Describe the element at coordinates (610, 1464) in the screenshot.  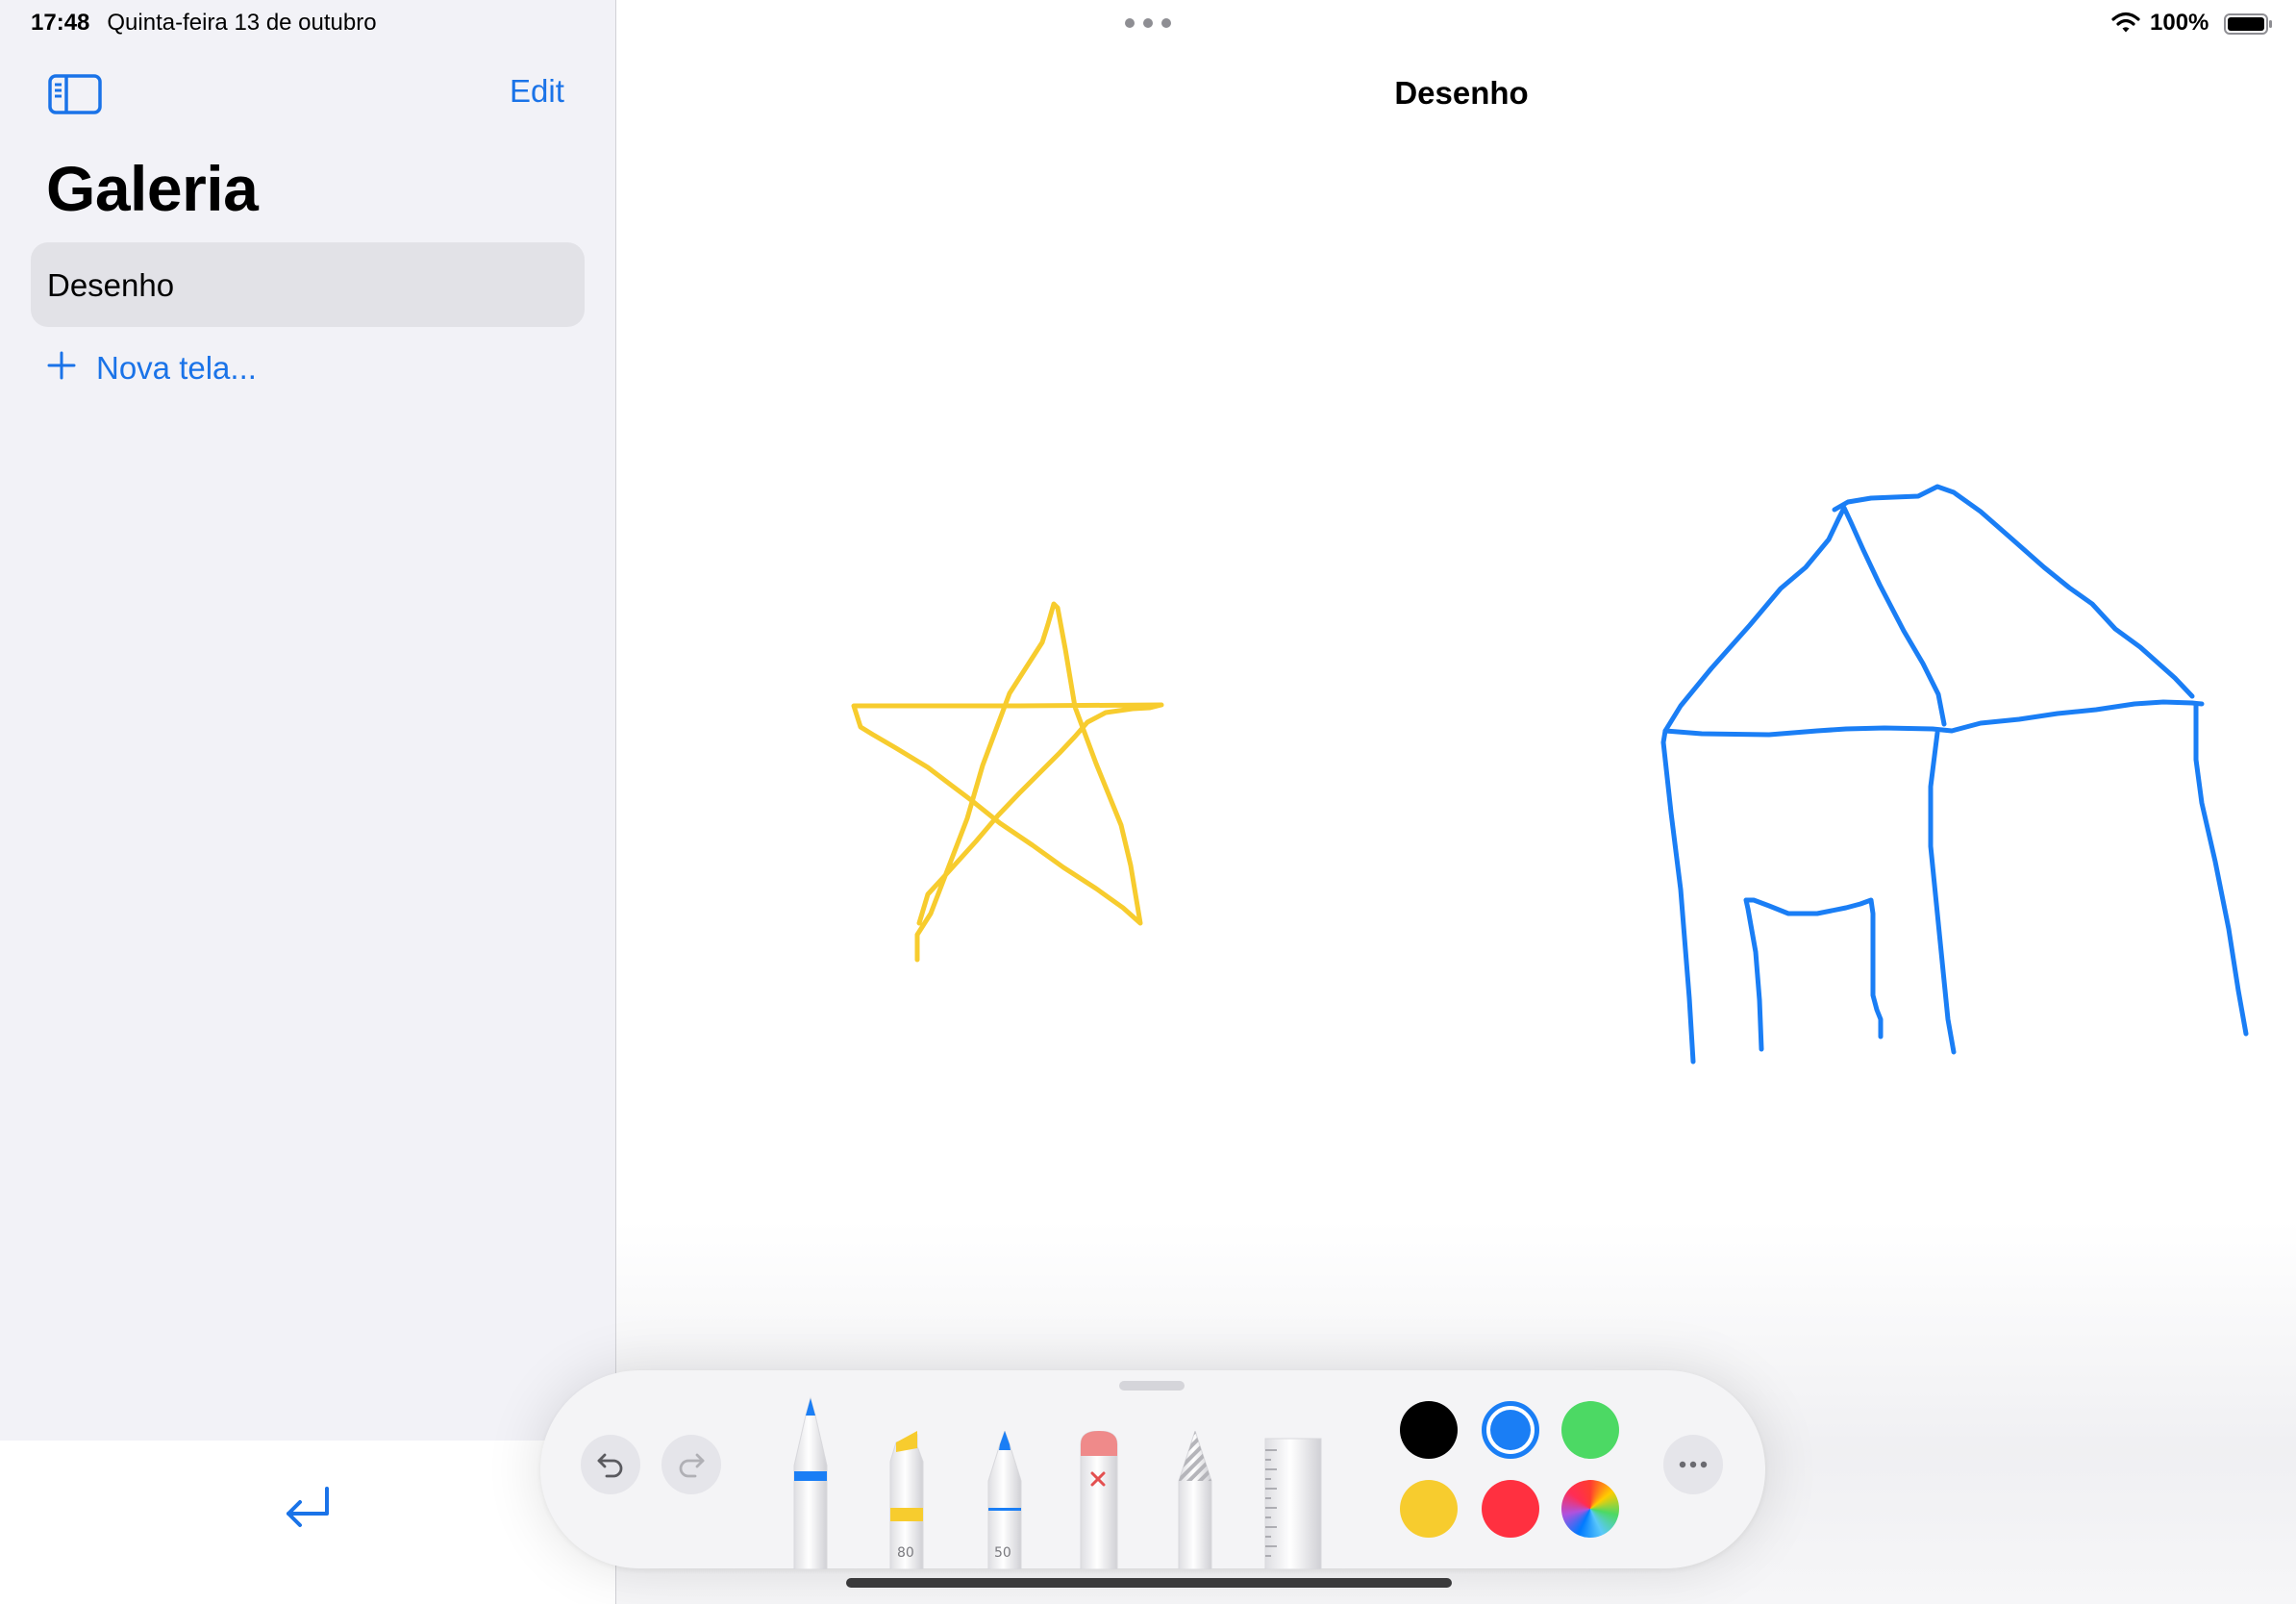
I see `undo-icon` at that location.